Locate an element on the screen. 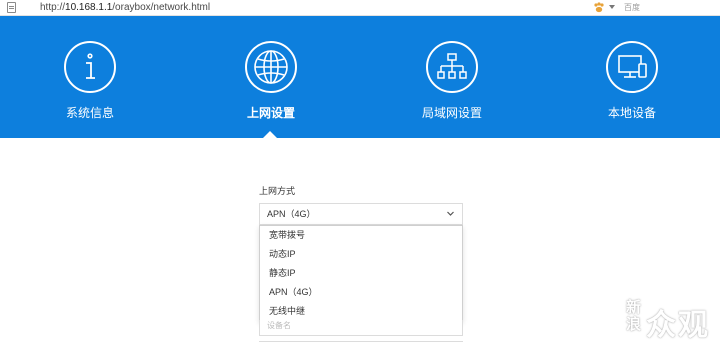  info-icon is located at coordinates (90, 67).